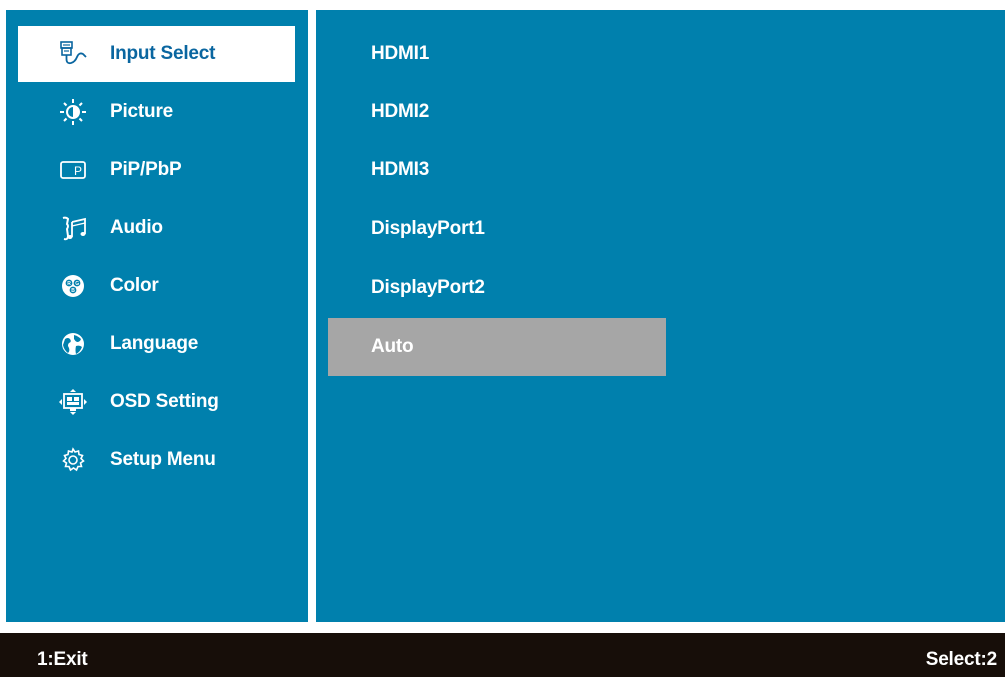 The width and height of the screenshot is (1005, 687). What do you see at coordinates (497, 112) in the screenshot?
I see `option-hdmi2: HDMI2` at bounding box center [497, 112].